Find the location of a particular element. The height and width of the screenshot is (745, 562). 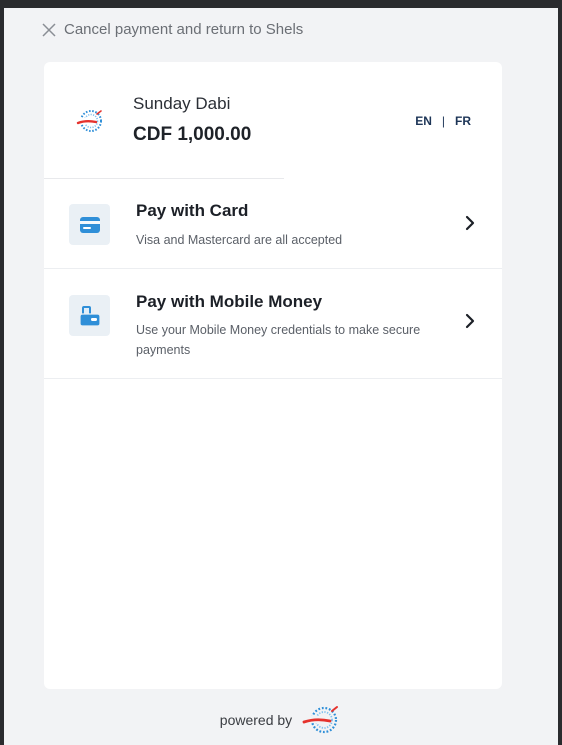

cancel-payment-link: Cancel payment and return to Shels is located at coordinates (172, 29).